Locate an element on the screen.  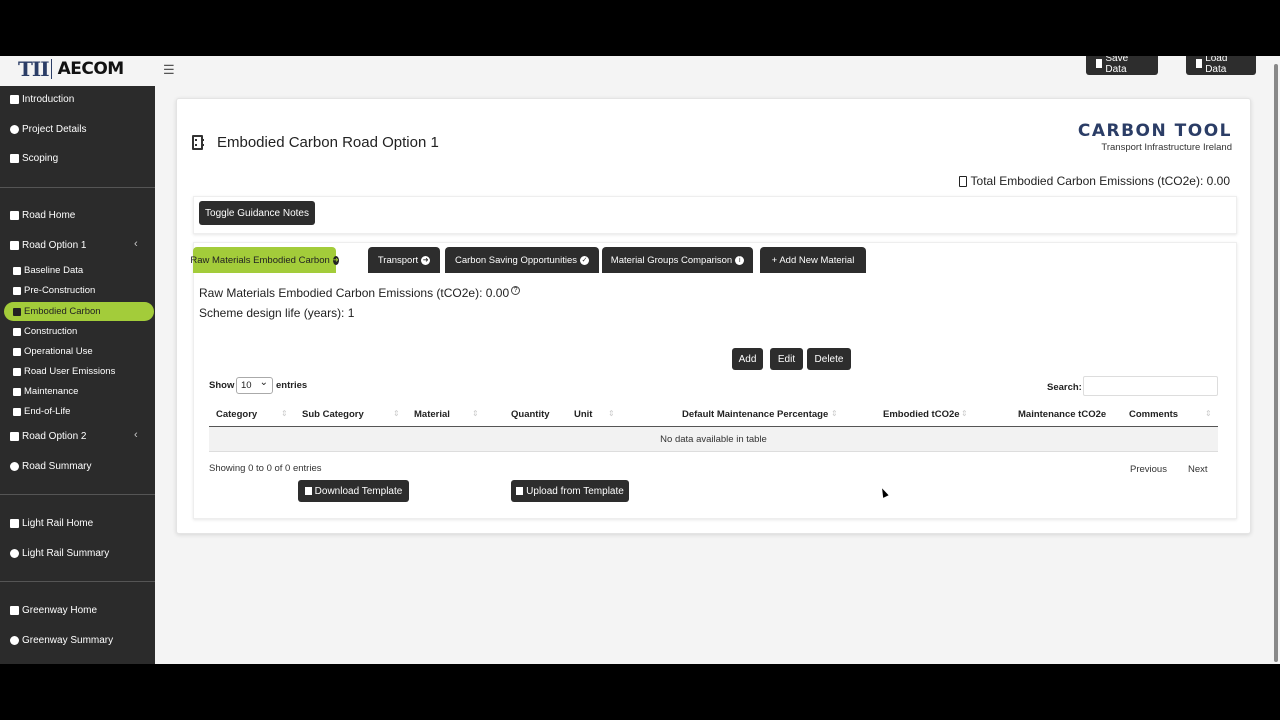
sidebar-item-construction: Construction is located at coordinates (45, 331).